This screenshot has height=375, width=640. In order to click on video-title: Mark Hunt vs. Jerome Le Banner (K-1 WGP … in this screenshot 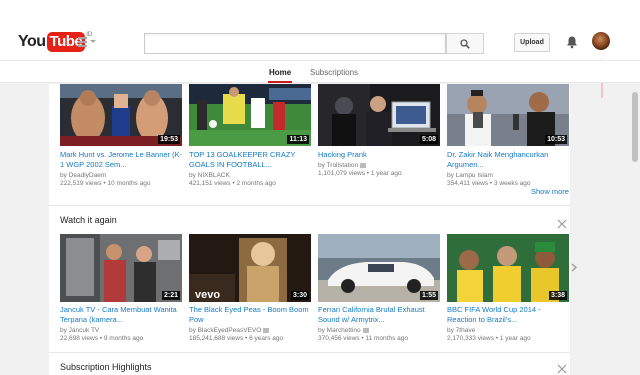, I will do `click(122, 160)`.